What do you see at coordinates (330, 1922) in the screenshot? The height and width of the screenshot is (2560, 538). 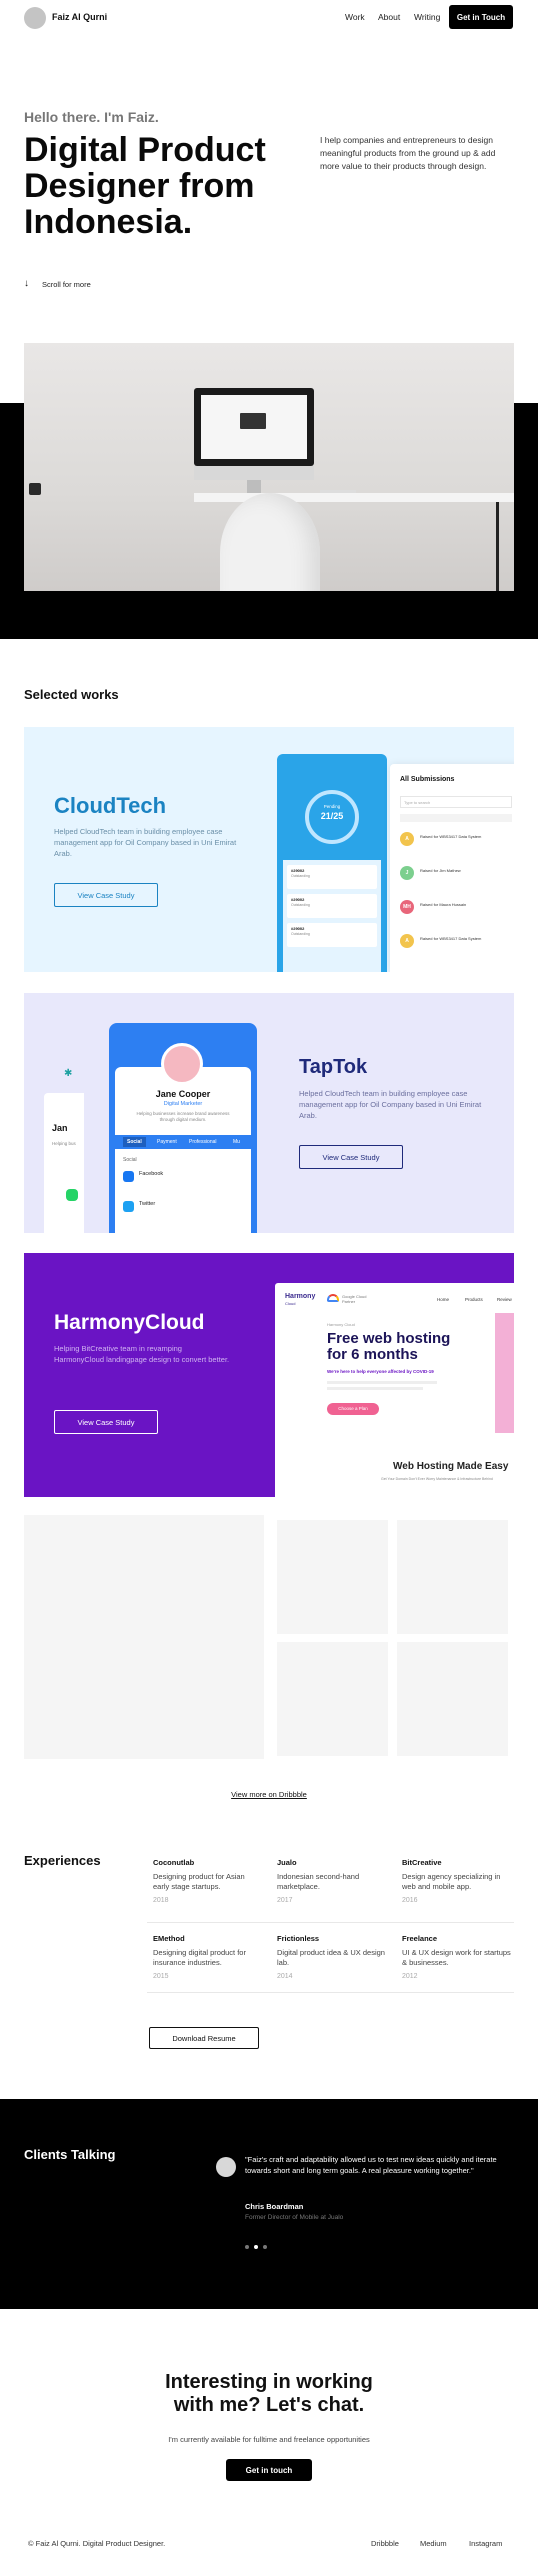 I see `divider` at bounding box center [330, 1922].